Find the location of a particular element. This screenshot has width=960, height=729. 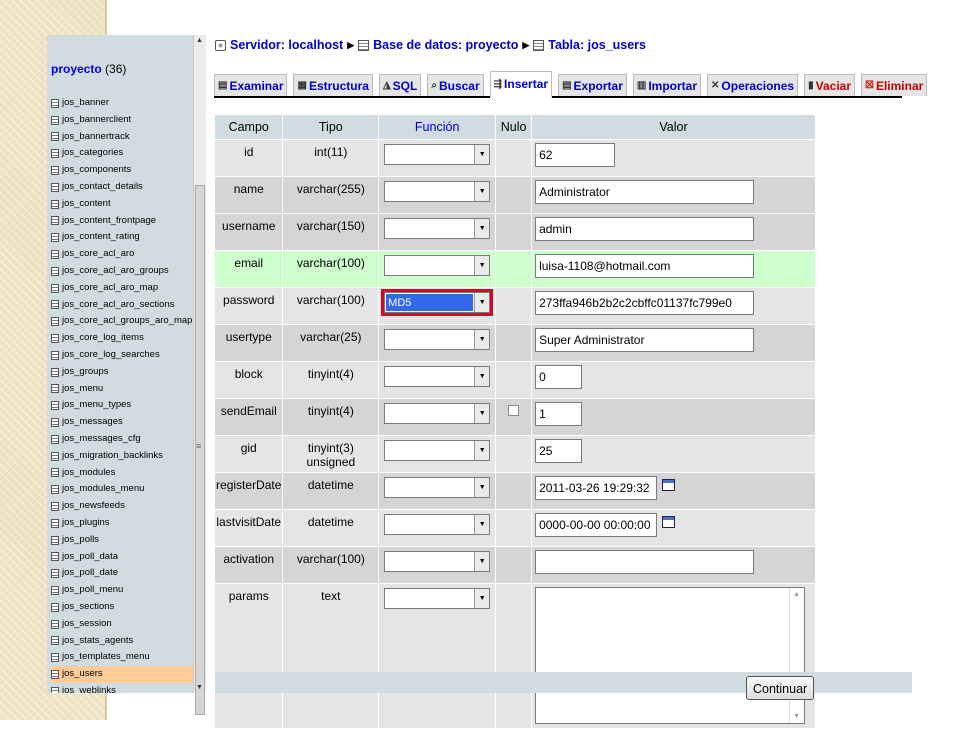

sidebar-table-item: jos_core_acl_groups_aro_map is located at coordinates (124, 321).